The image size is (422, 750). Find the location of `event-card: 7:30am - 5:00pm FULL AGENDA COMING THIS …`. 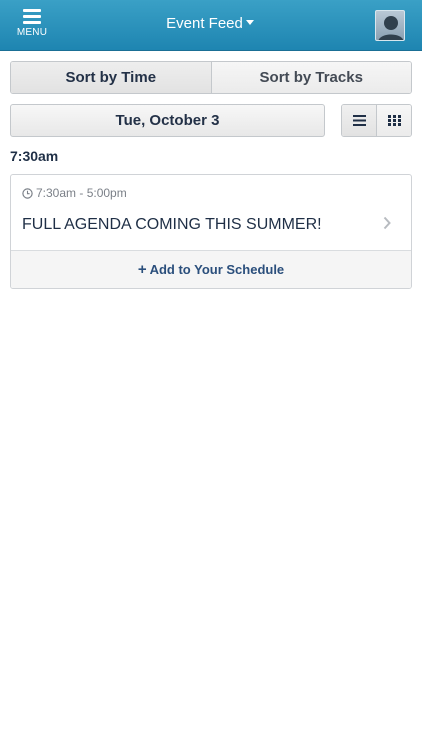

event-card: 7:30am - 5:00pm FULL AGENDA COMING THIS … is located at coordinates (211, 231).